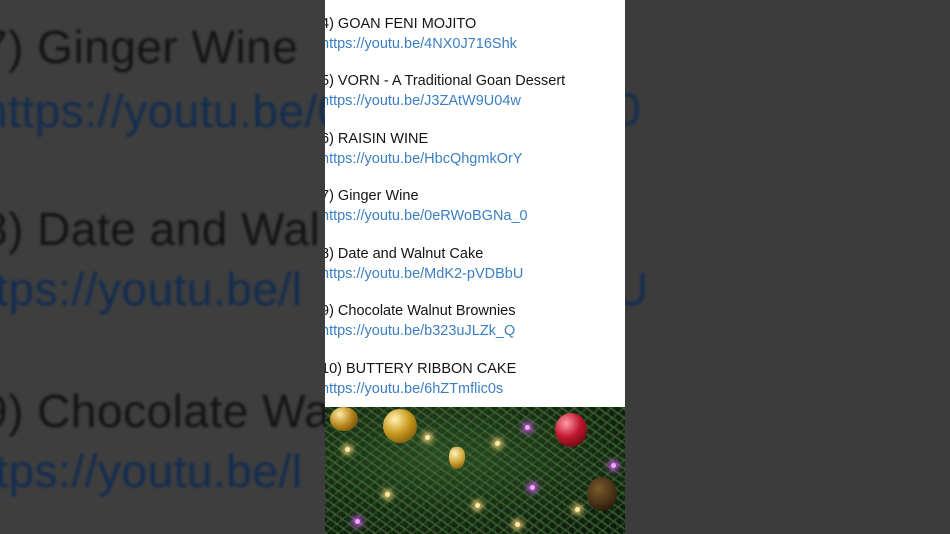  I want to click on bg-title-chocolate: 9) Chocolate Wa, so click(165, 411).